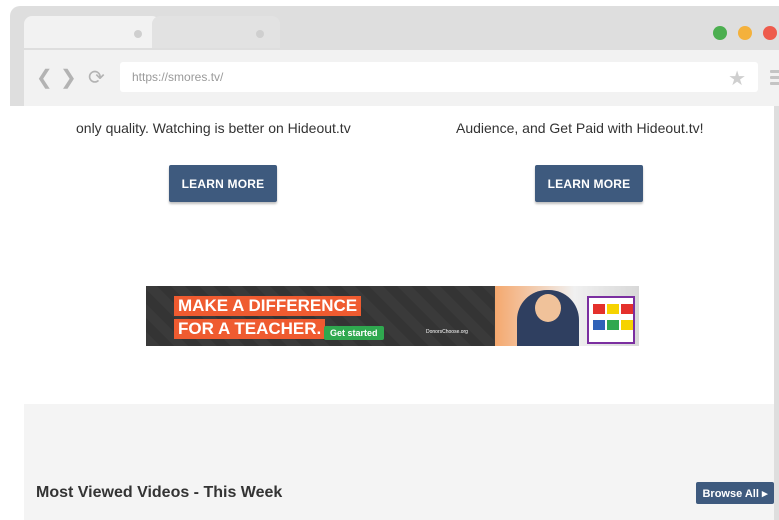 The width and height of the screenshot is (779, 520). Describe the element at coordinates (720, 33) in the screenshot. I see `window-maximize-button` at that location.